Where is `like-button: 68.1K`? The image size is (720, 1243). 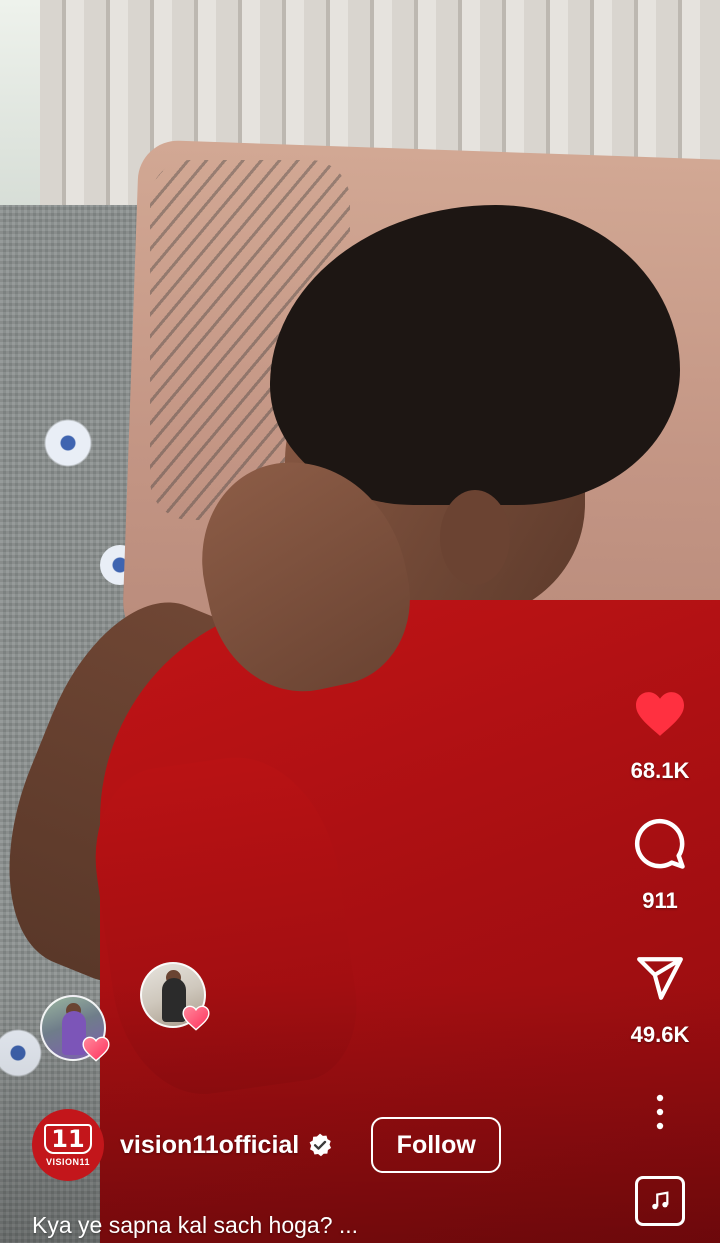
like-button: 68.1K is located at coordinates (660, 735).